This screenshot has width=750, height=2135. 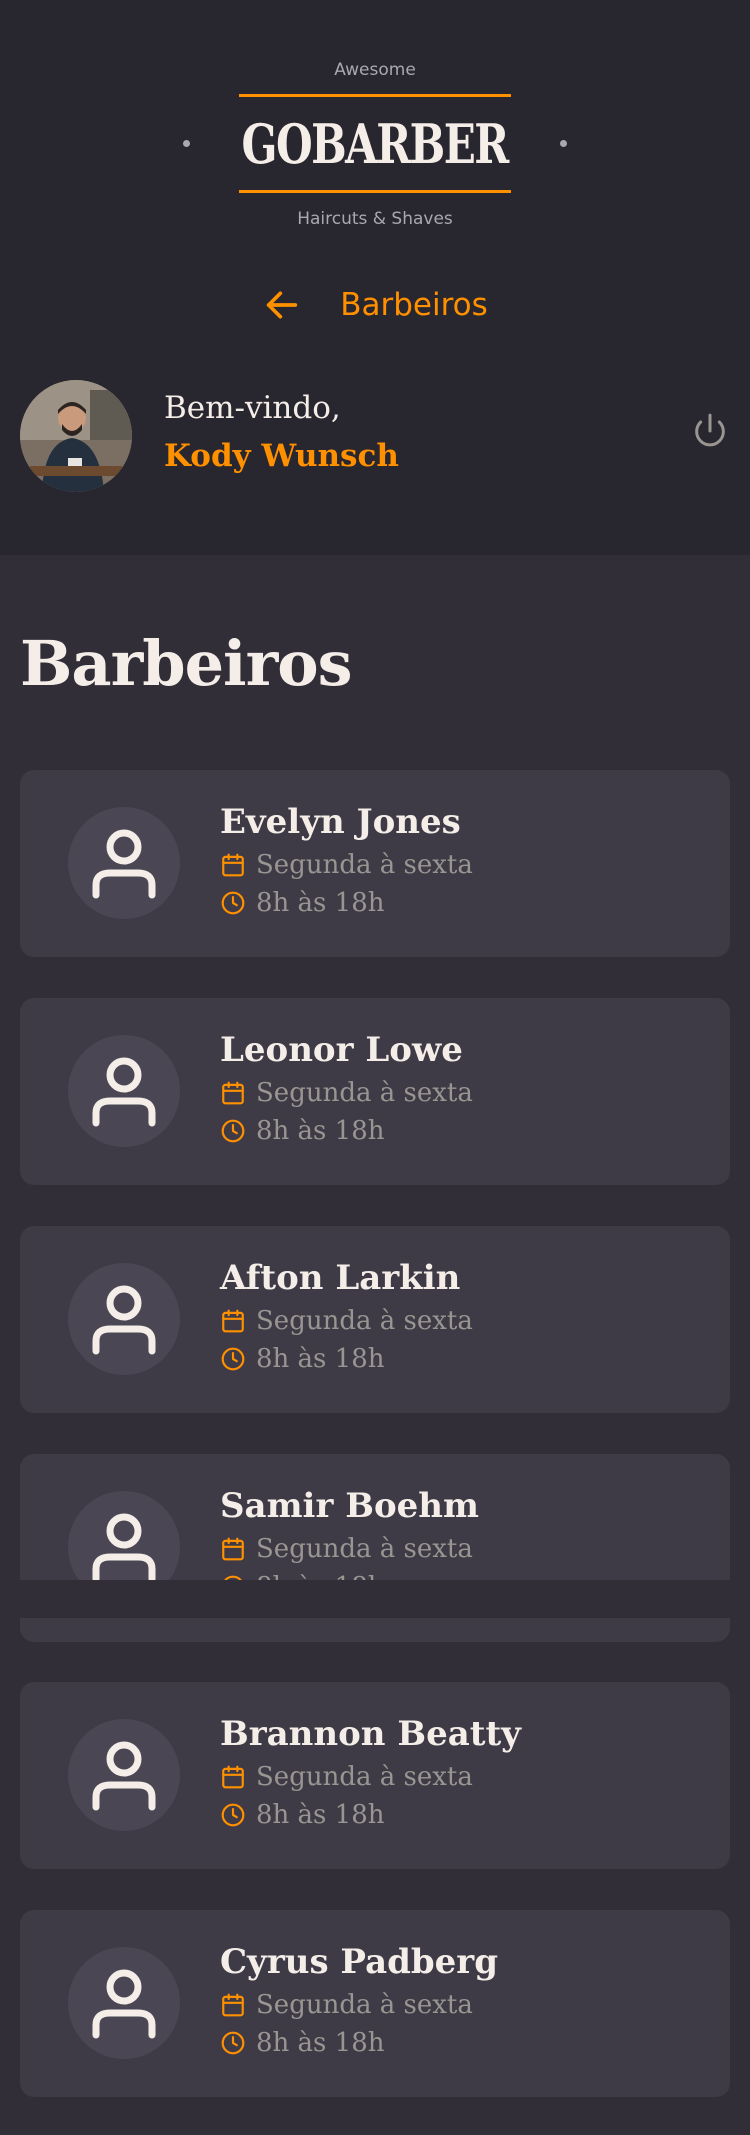 What do you see at coordinates (281, 456) in the screenshot?
I see `user-name: Kody Wunsch` at bounding box center [281, 456].